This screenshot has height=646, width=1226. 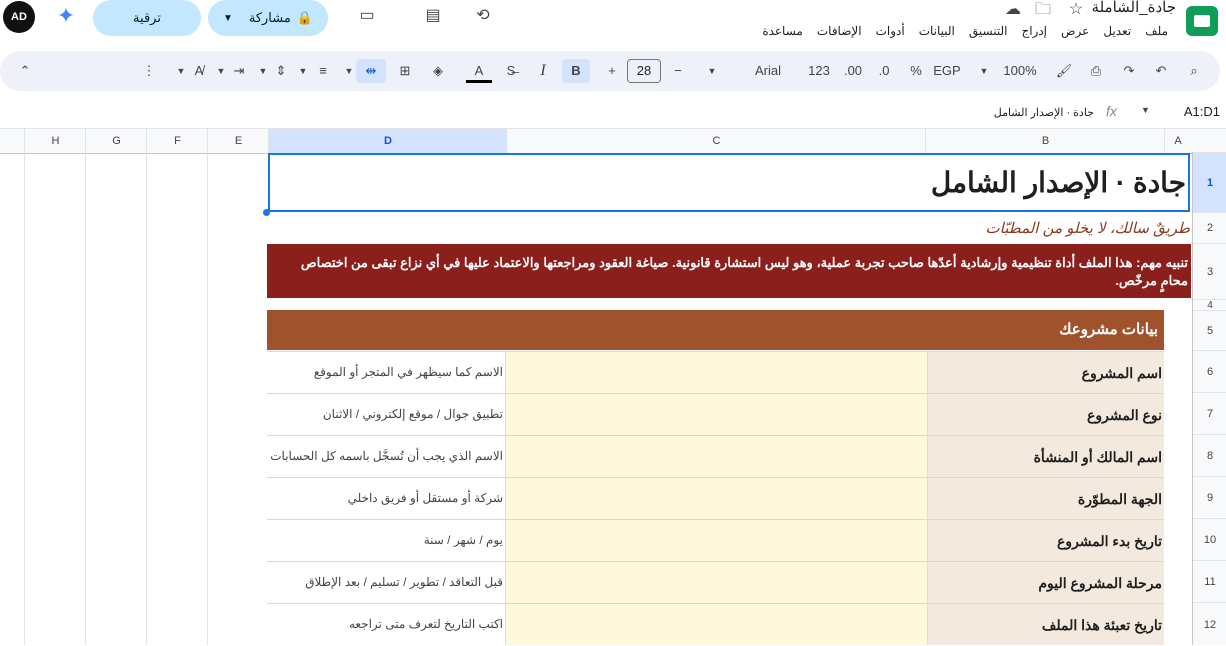 What do you see at coordinates (1020, 71) in the screenshot?
I see `zoom-select: 100%` at bounding box center [1020, 71].